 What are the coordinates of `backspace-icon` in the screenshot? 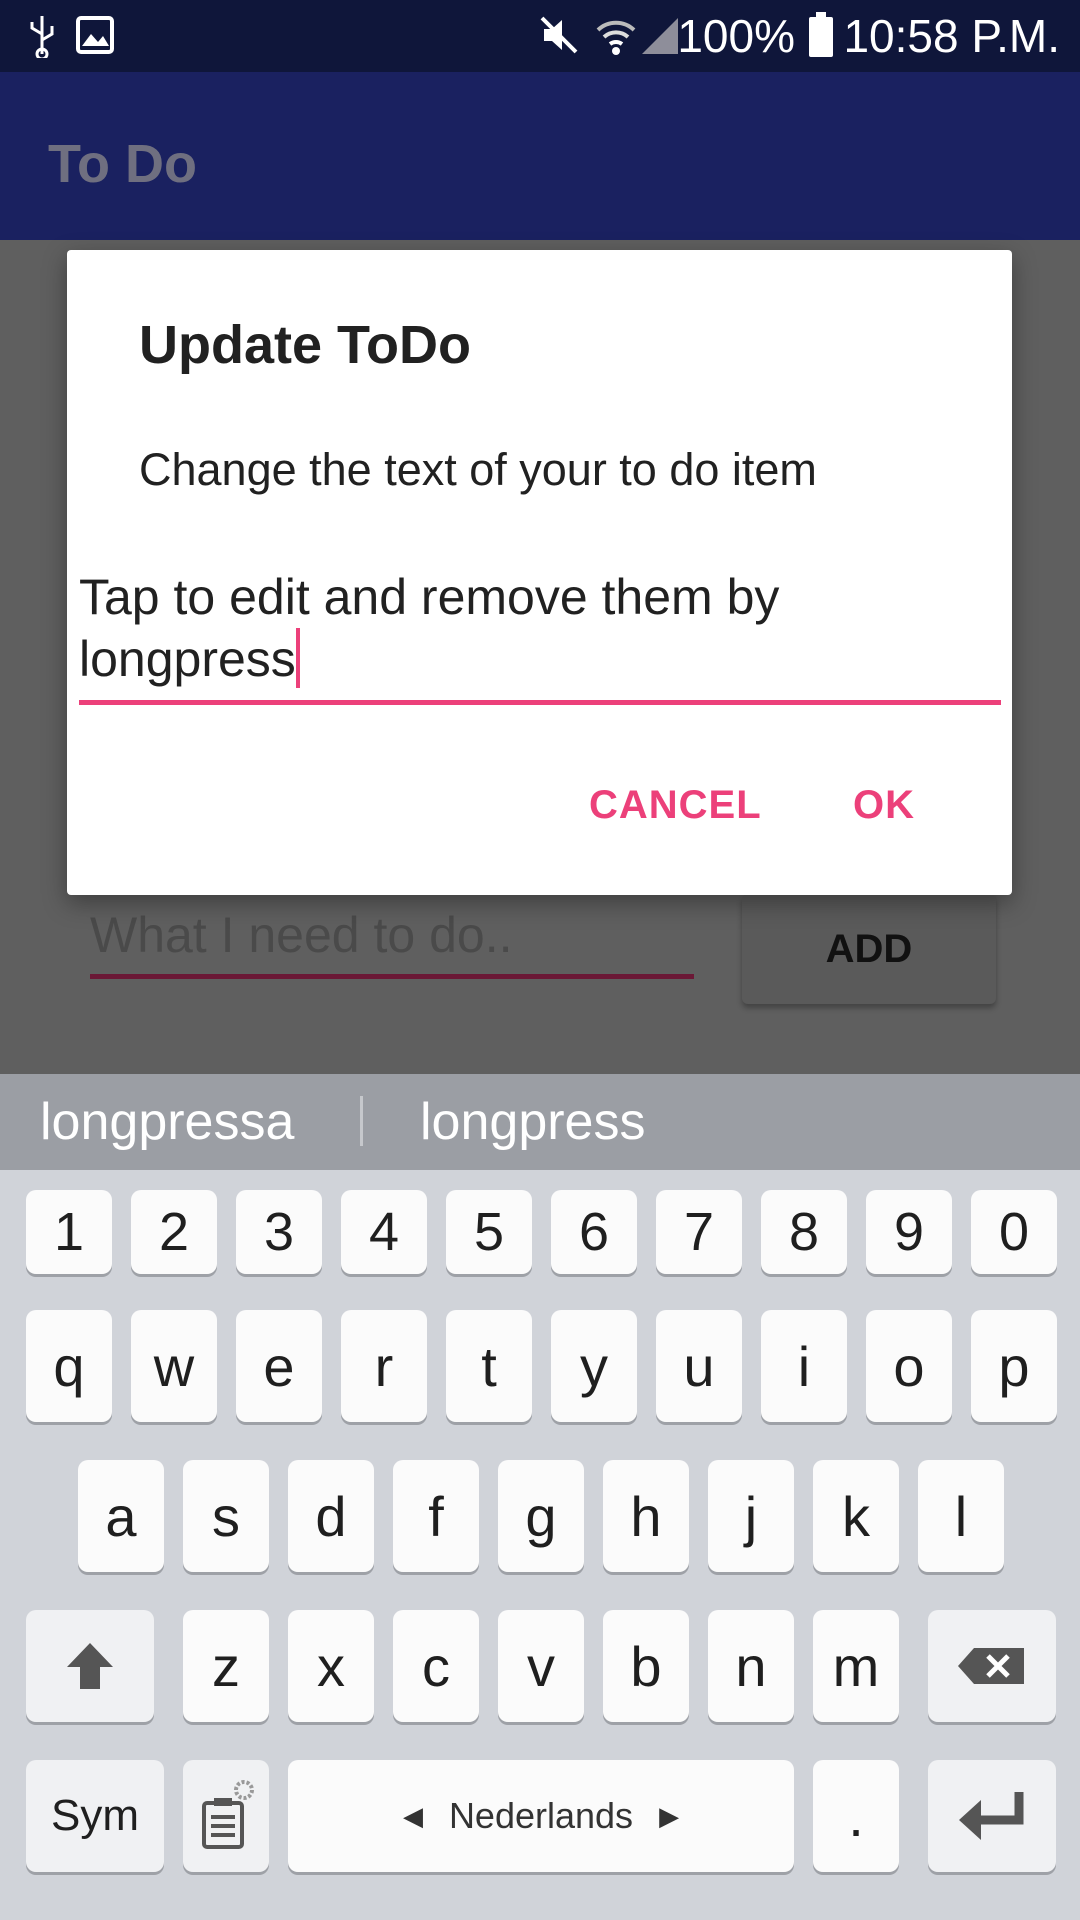 It's located at (991, 1666).